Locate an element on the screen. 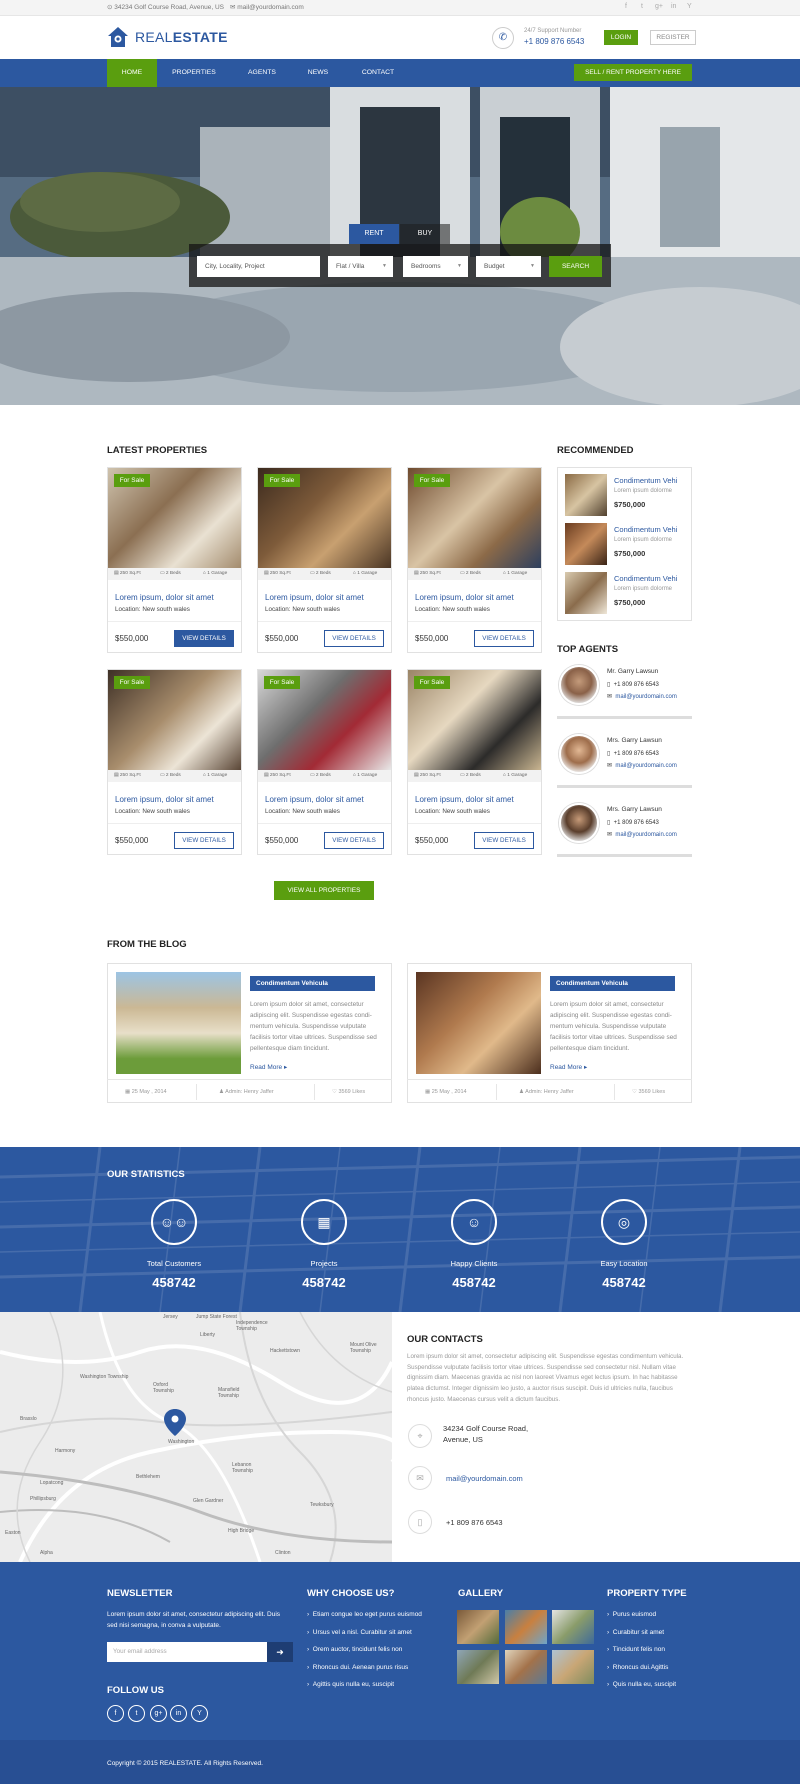 The width and height of the screenshot is (800, 1784). newsletter-email-input: Your email address is located at coordinates (187, 1652).